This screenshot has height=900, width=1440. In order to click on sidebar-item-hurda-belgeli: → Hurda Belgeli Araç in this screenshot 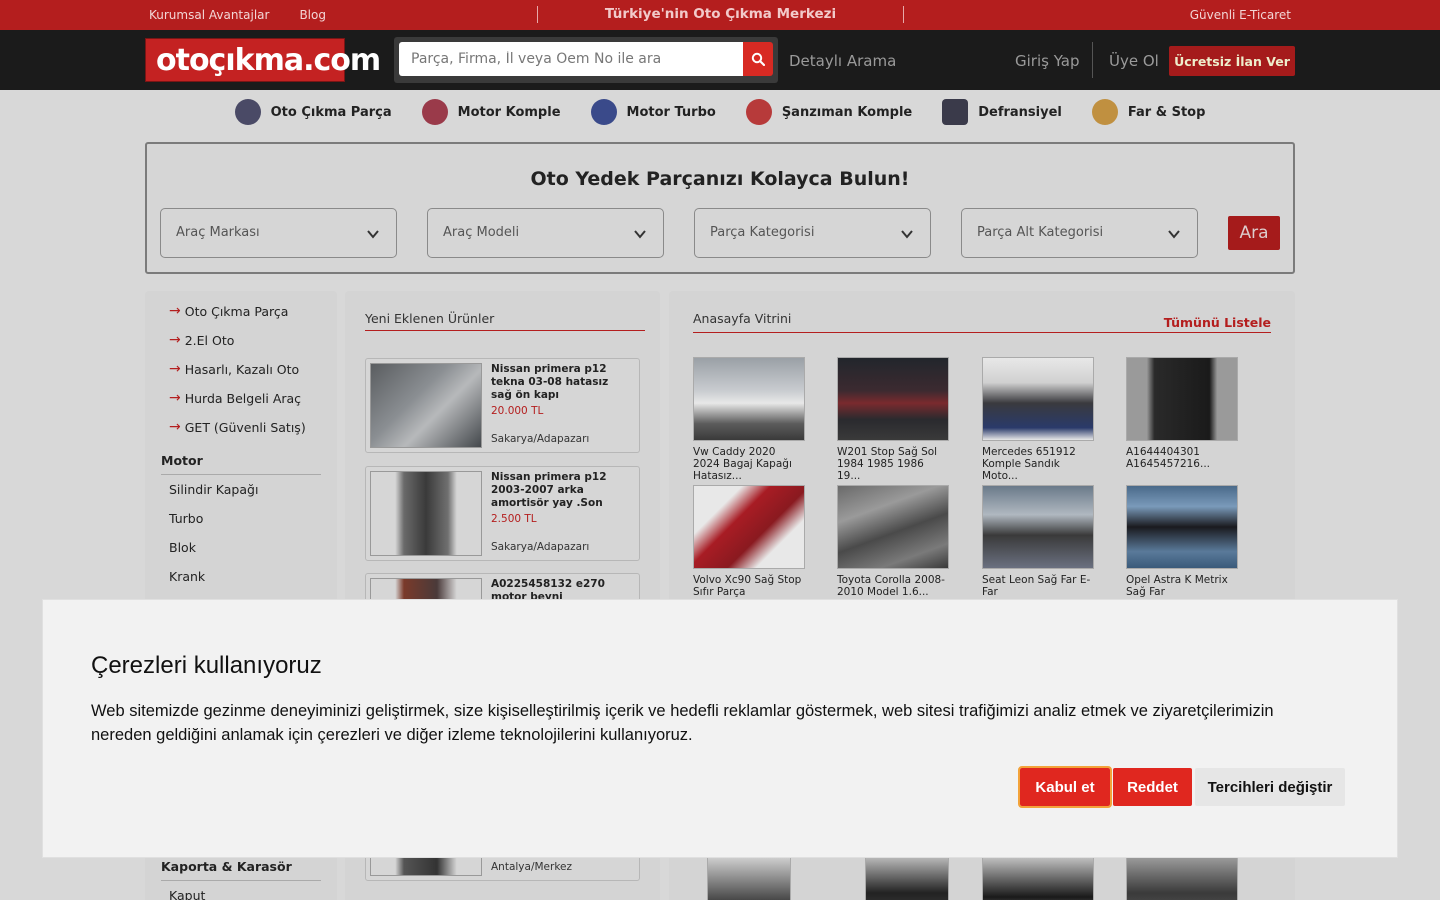, I will do `click(235, 398)`.